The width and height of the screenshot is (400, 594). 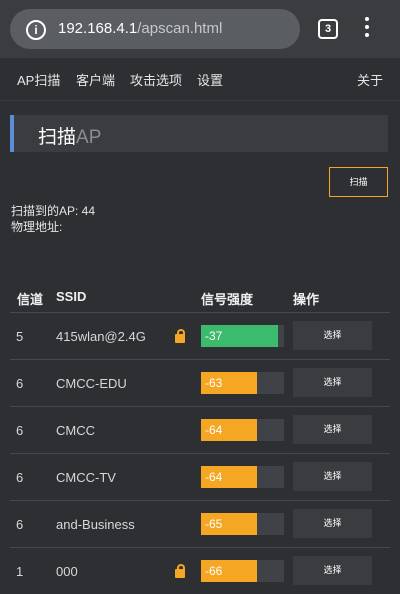 I want to click on table-row: 5 415wlan@2.4G -37 选择, so click(x=200, y=335).